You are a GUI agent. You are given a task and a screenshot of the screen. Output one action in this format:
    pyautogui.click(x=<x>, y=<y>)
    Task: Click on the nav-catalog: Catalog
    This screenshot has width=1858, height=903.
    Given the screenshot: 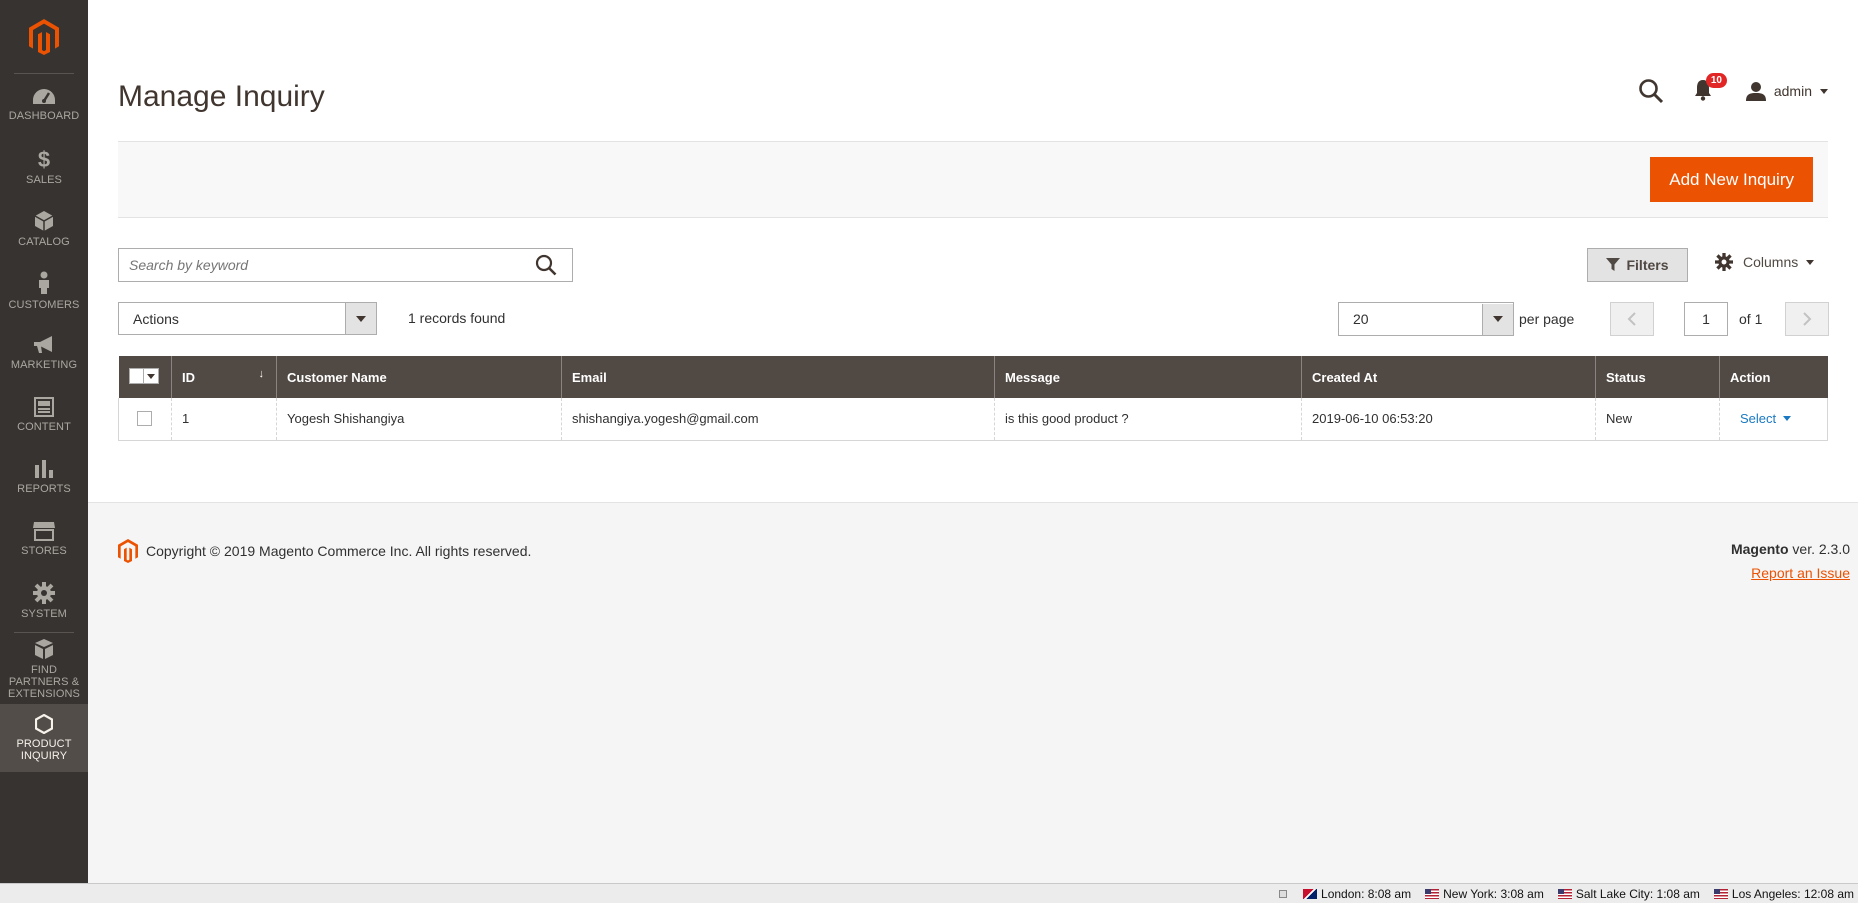 What is the action you would take?
    pyautogui.click(x=44, y=229)
    